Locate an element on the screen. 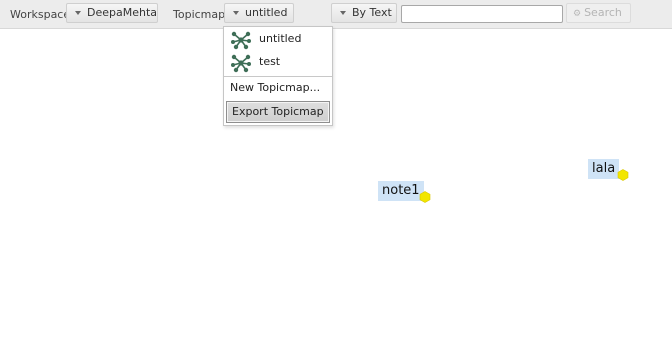 This screenshot has width=672, height=364. workspace-menu-button: DeepaMehta is located at coordinates (112, 13).